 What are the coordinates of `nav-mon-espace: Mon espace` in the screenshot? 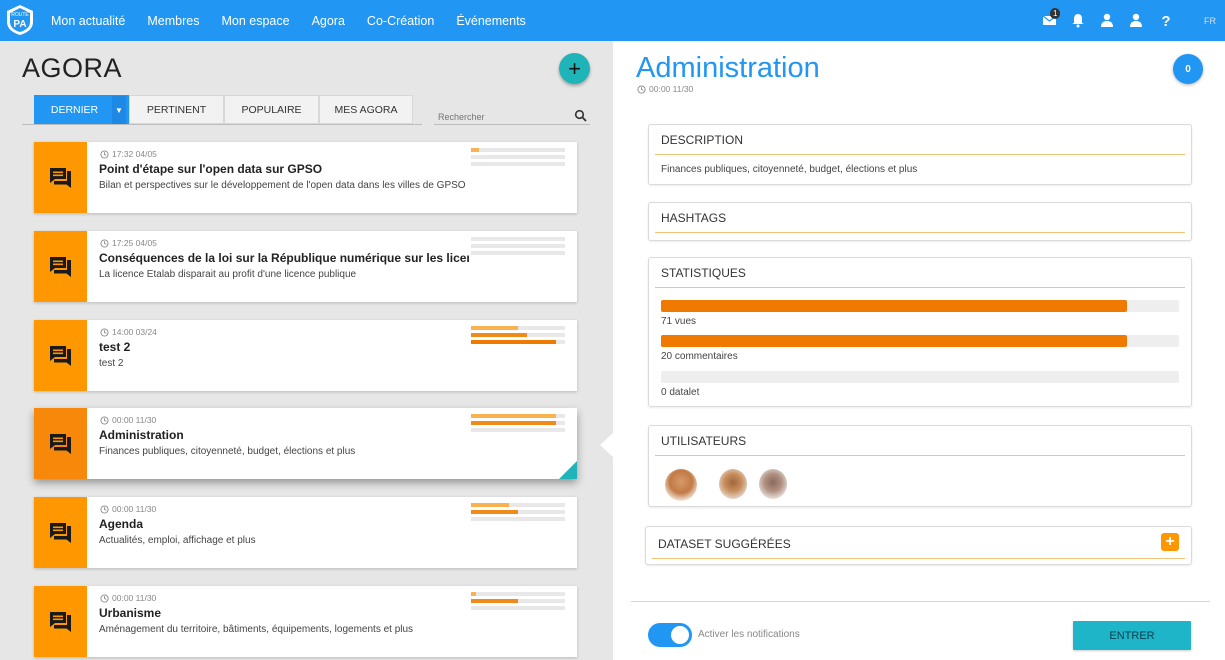 It's located at (255, 21).